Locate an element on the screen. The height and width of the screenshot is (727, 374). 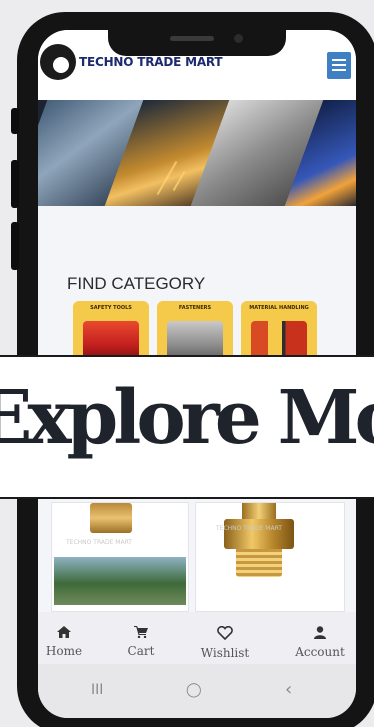
bottom-navigation: Home Cart Wishlist Account is located at coordinates (197, 638).